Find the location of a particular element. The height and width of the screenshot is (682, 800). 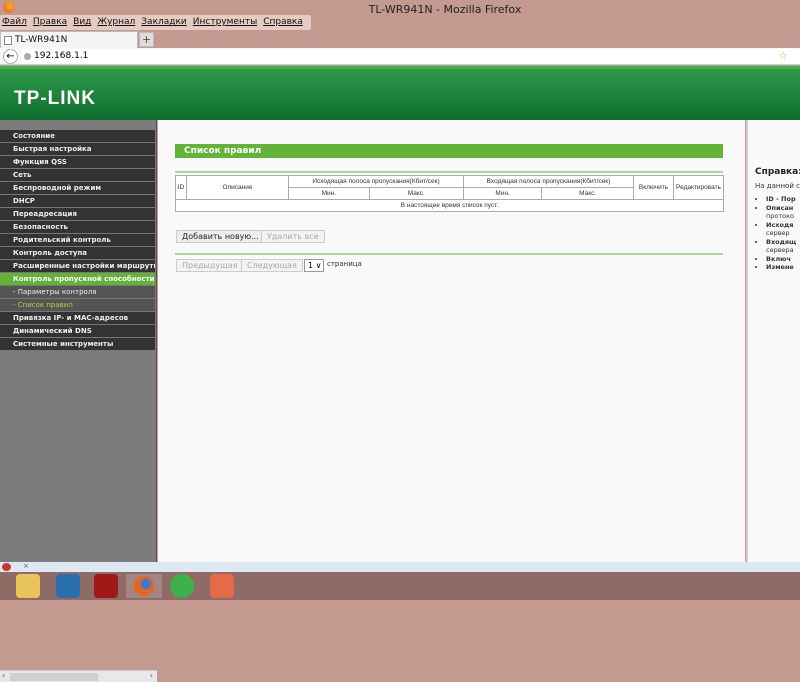

help-item: Входящсервера is located at coordinates (781, 246).